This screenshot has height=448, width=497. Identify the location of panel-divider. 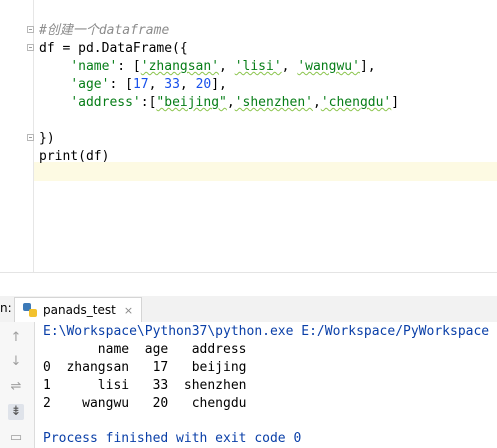
(248, 284).